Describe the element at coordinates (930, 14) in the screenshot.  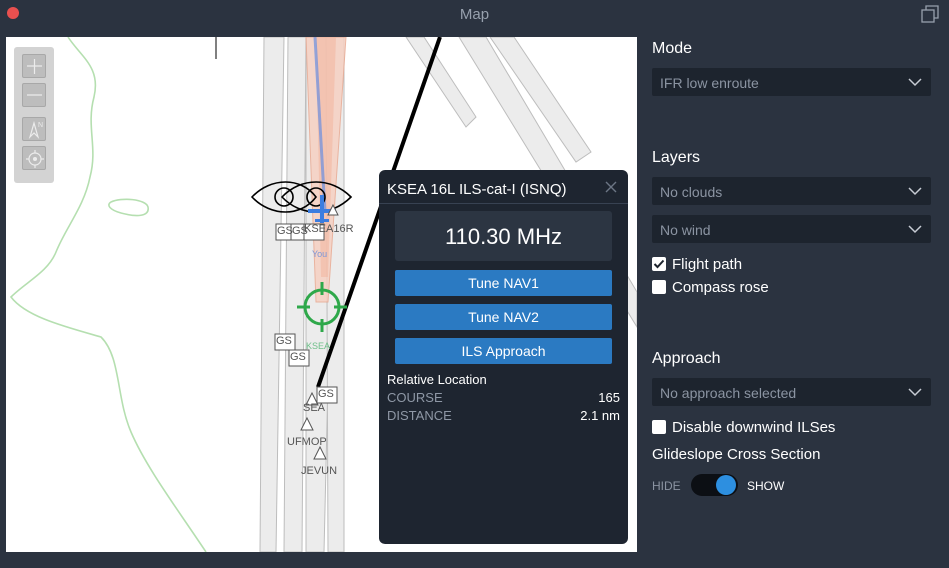
I see `popout-icon` at that location.